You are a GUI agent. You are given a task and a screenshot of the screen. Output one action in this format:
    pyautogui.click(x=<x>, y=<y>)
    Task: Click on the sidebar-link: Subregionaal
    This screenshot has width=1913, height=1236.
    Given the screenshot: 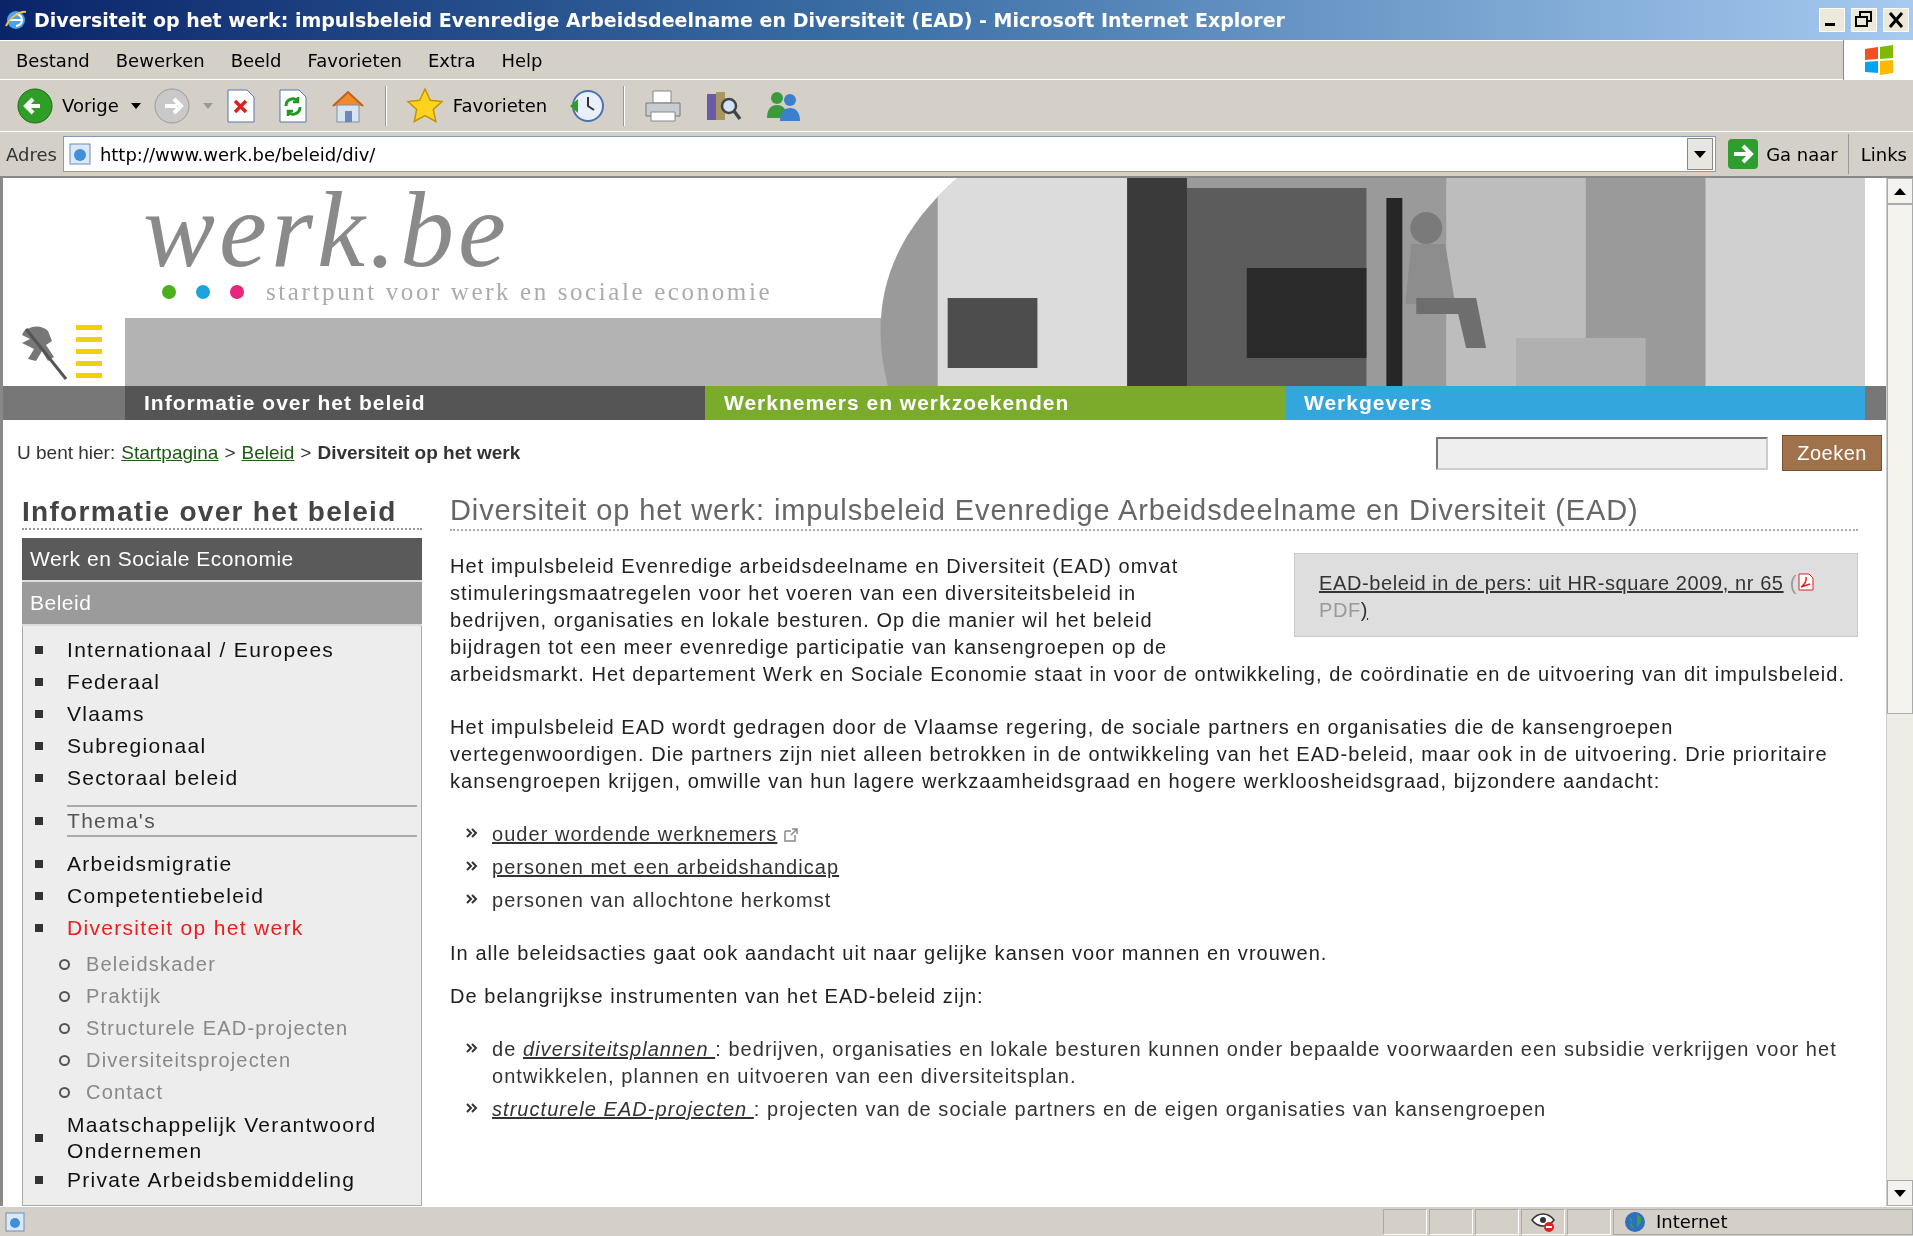 What is the action you would take?
    pyautogui.click(x=137, y=746)
    